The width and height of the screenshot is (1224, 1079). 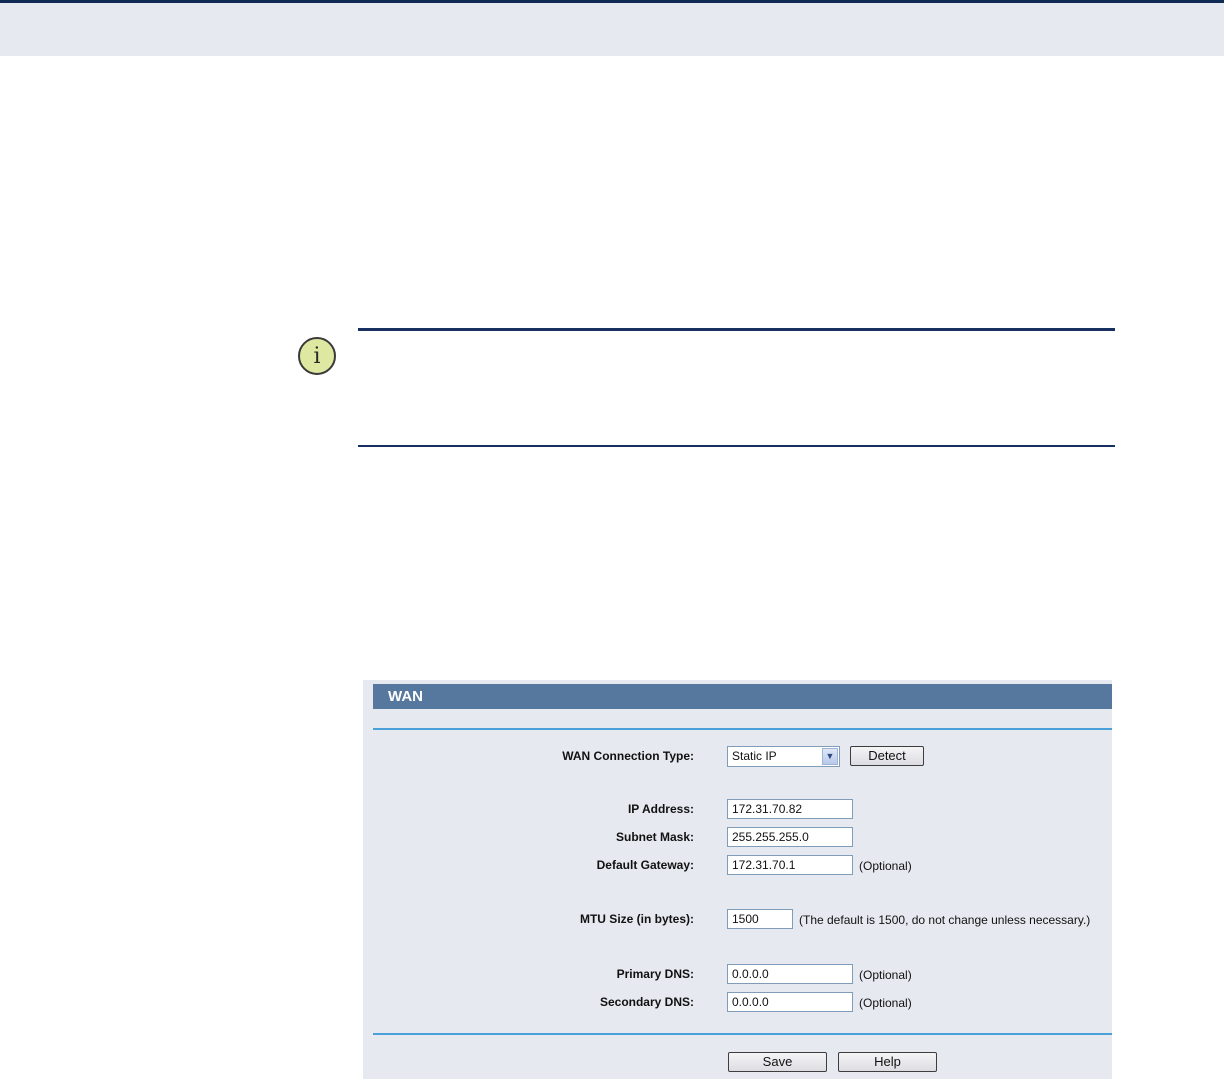 I want to click on wan-bottom-divider, so click(x=742, y=1034).